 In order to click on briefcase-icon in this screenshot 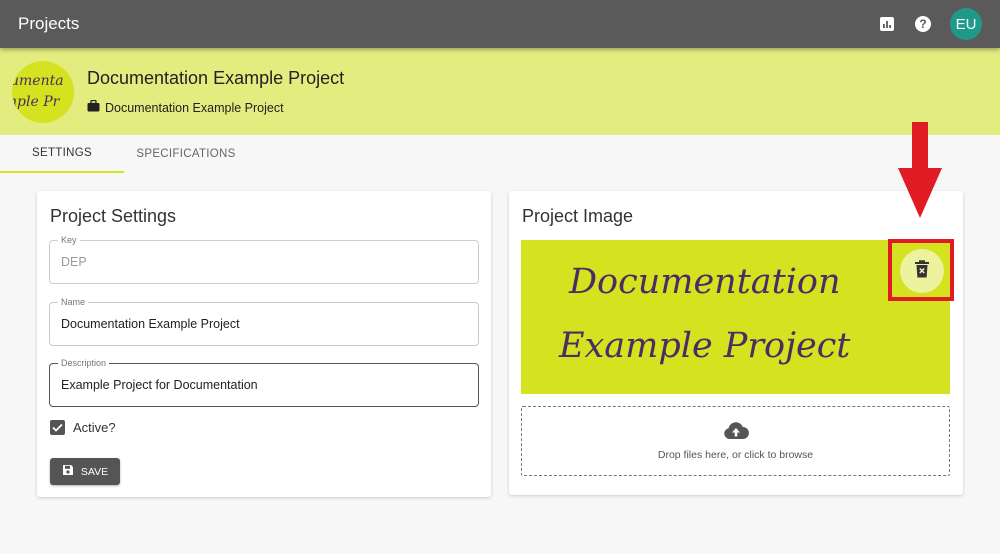, I will do `click(93, 107)`.